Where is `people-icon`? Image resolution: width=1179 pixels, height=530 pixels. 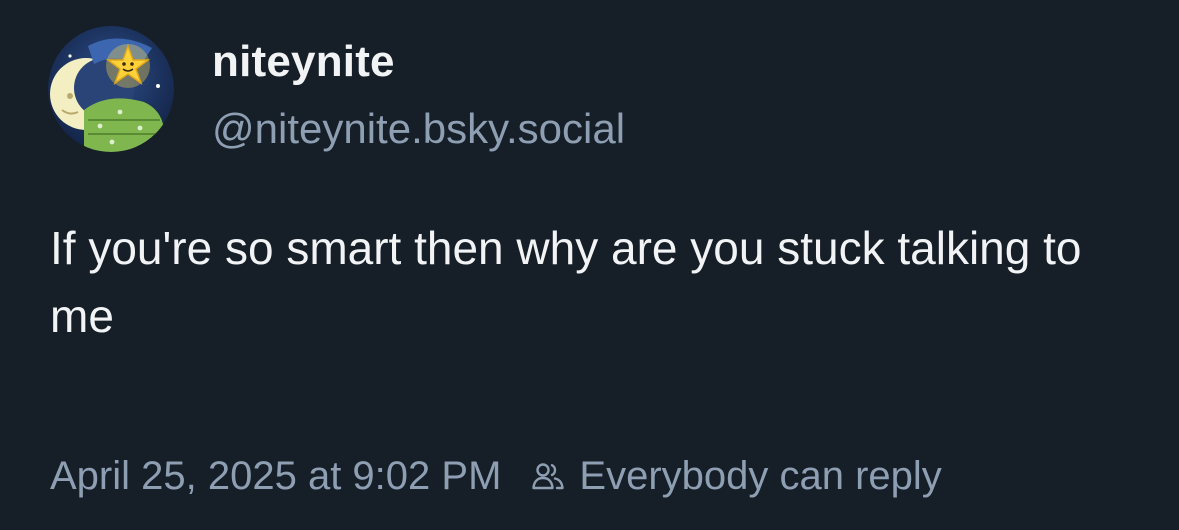 people-icon is located at coordinates (548, 476).